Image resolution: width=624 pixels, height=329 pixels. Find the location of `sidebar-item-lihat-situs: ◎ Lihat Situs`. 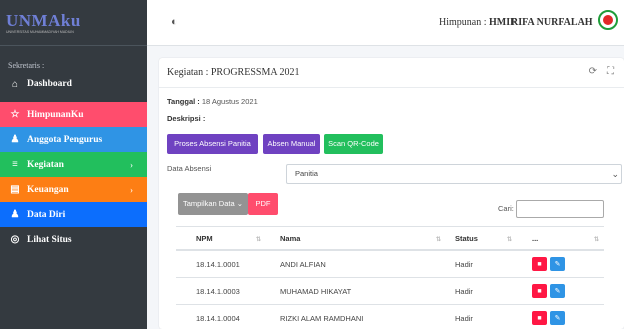

sidebar-item-lihat-situs: ◎ Lihat Situs is located at coordinates (73, 239).